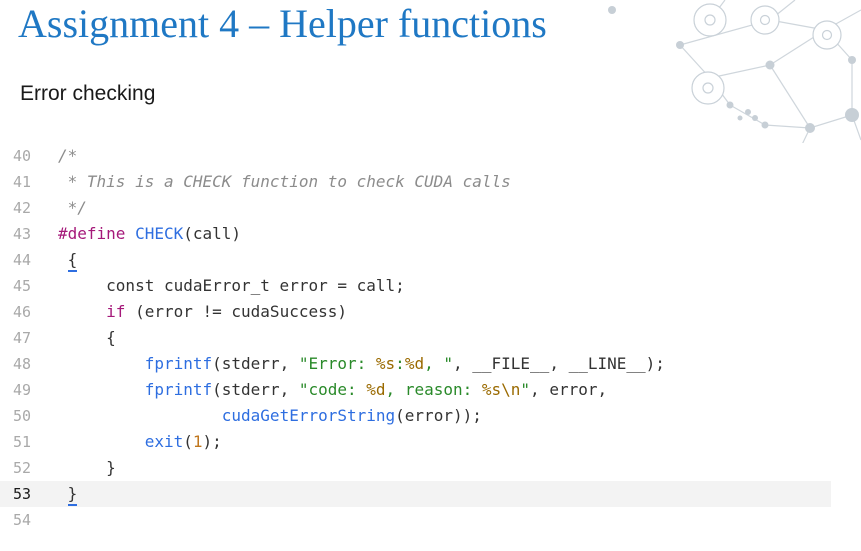  Describe the element at coordinates (22, 286) in the screenshot. I see `line-number: 45` at that location.